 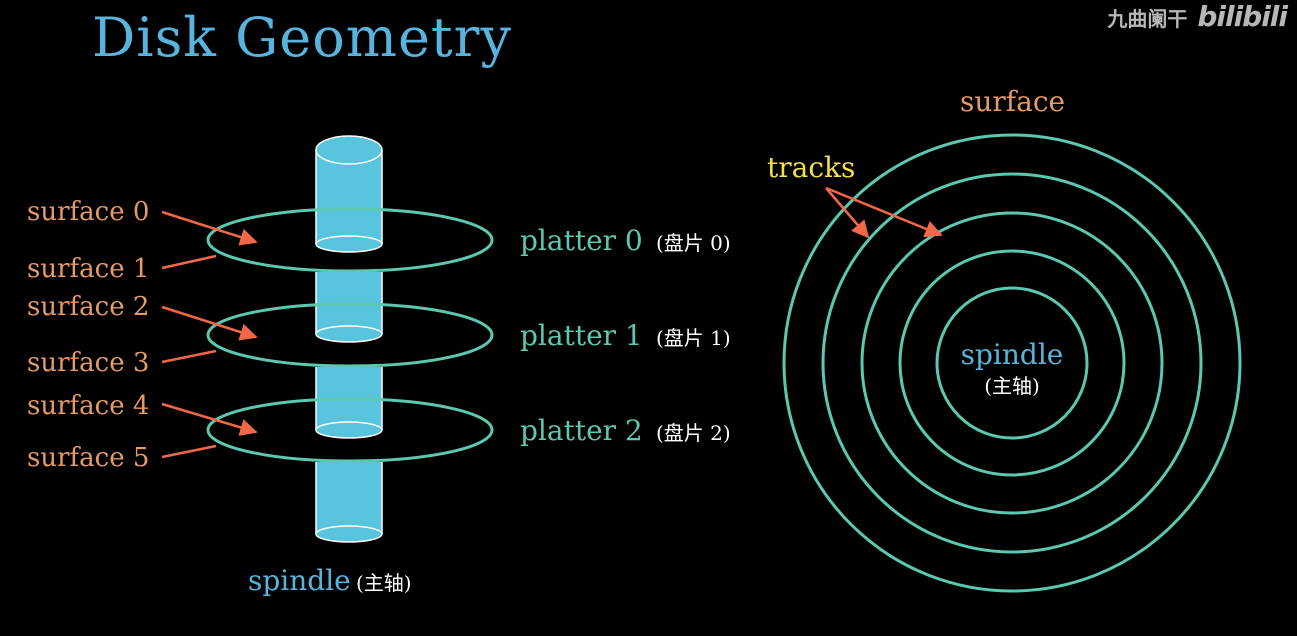 What do you see at coordinates (88, 458) in the screenshot?
I see `surface-5-label: surface 5` at bounding box center [88, 458].